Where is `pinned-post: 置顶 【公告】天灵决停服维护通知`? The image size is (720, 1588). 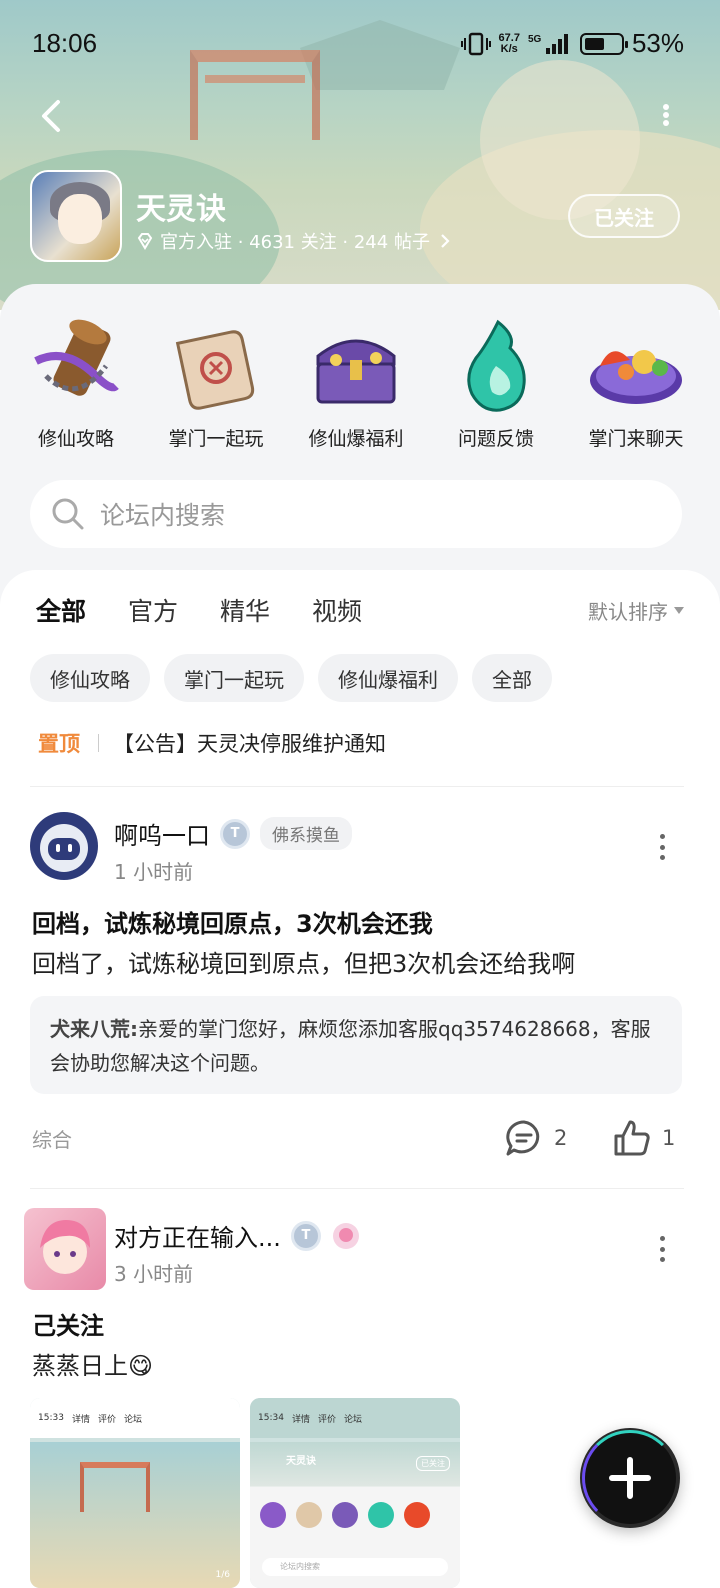 pinned-post: 置顶 【公告】天灵决停服维护通知 is located at coordinates (212, 743).